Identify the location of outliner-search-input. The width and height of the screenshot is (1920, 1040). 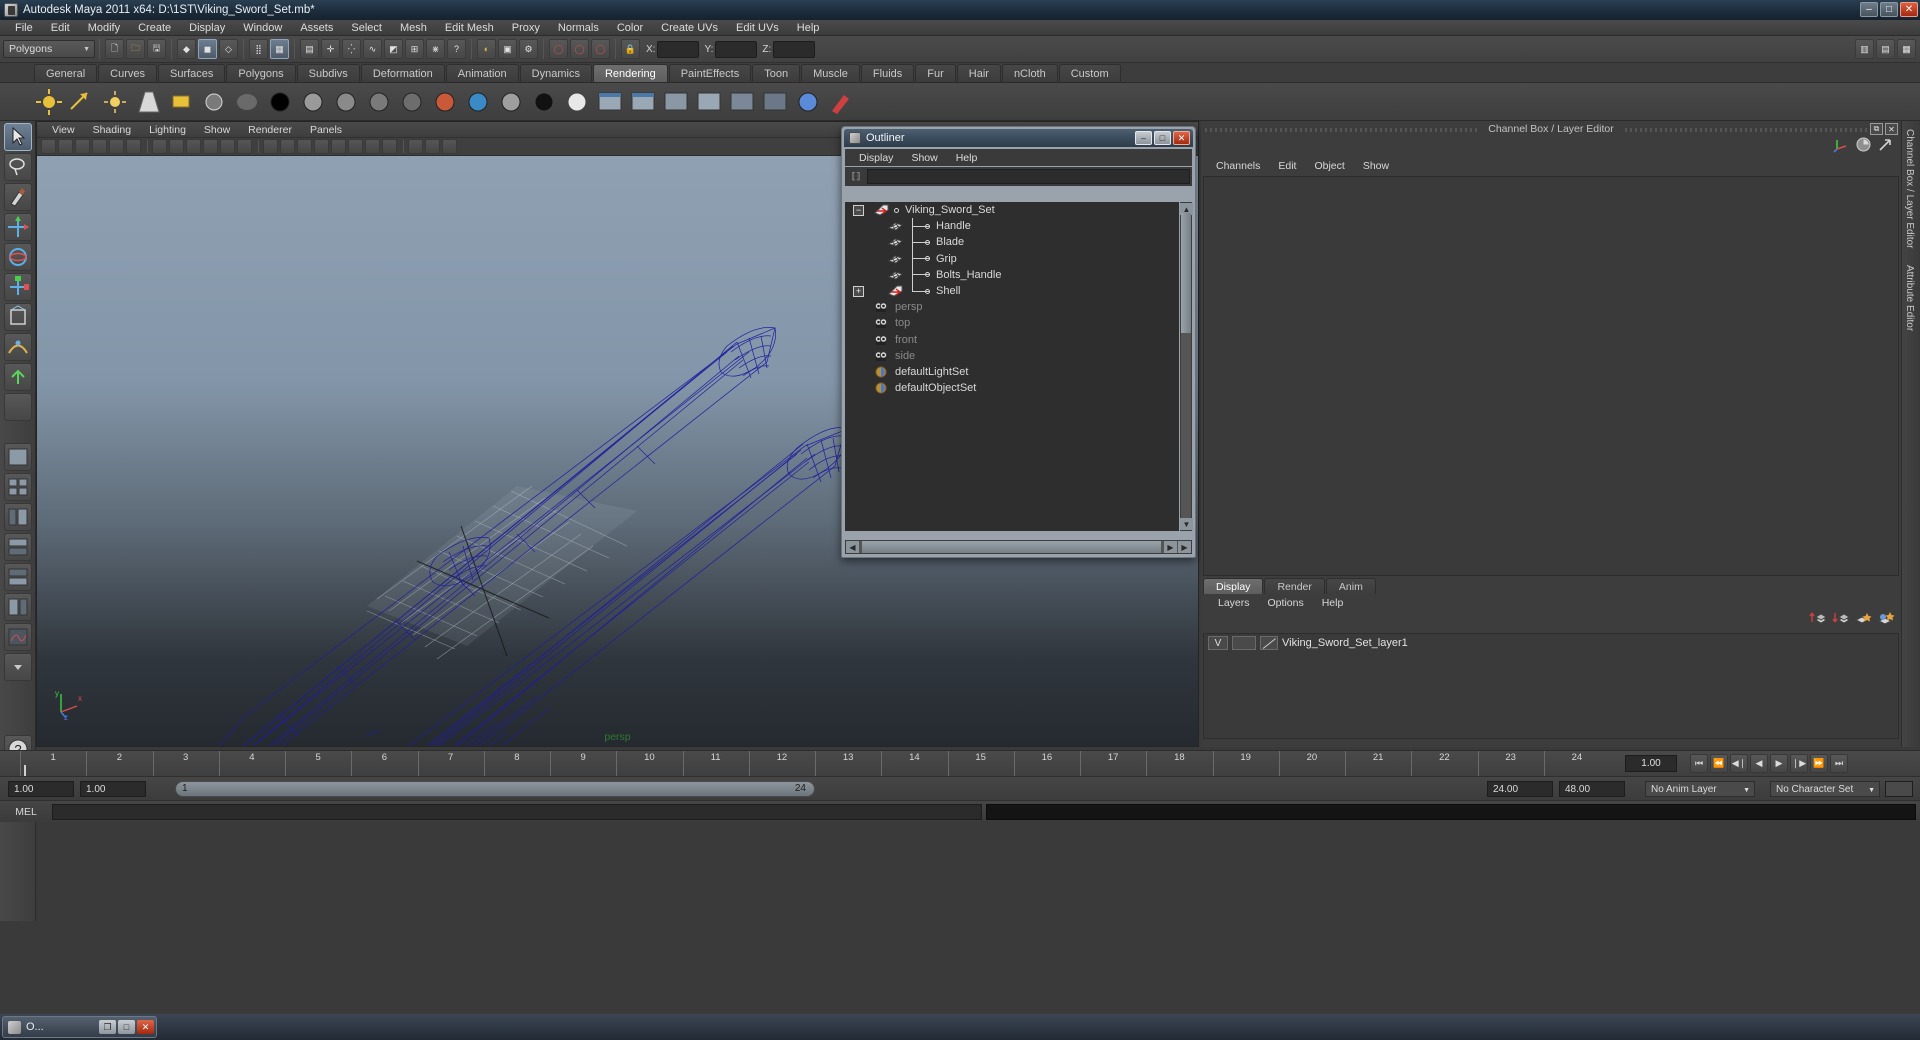
(1028, 176).